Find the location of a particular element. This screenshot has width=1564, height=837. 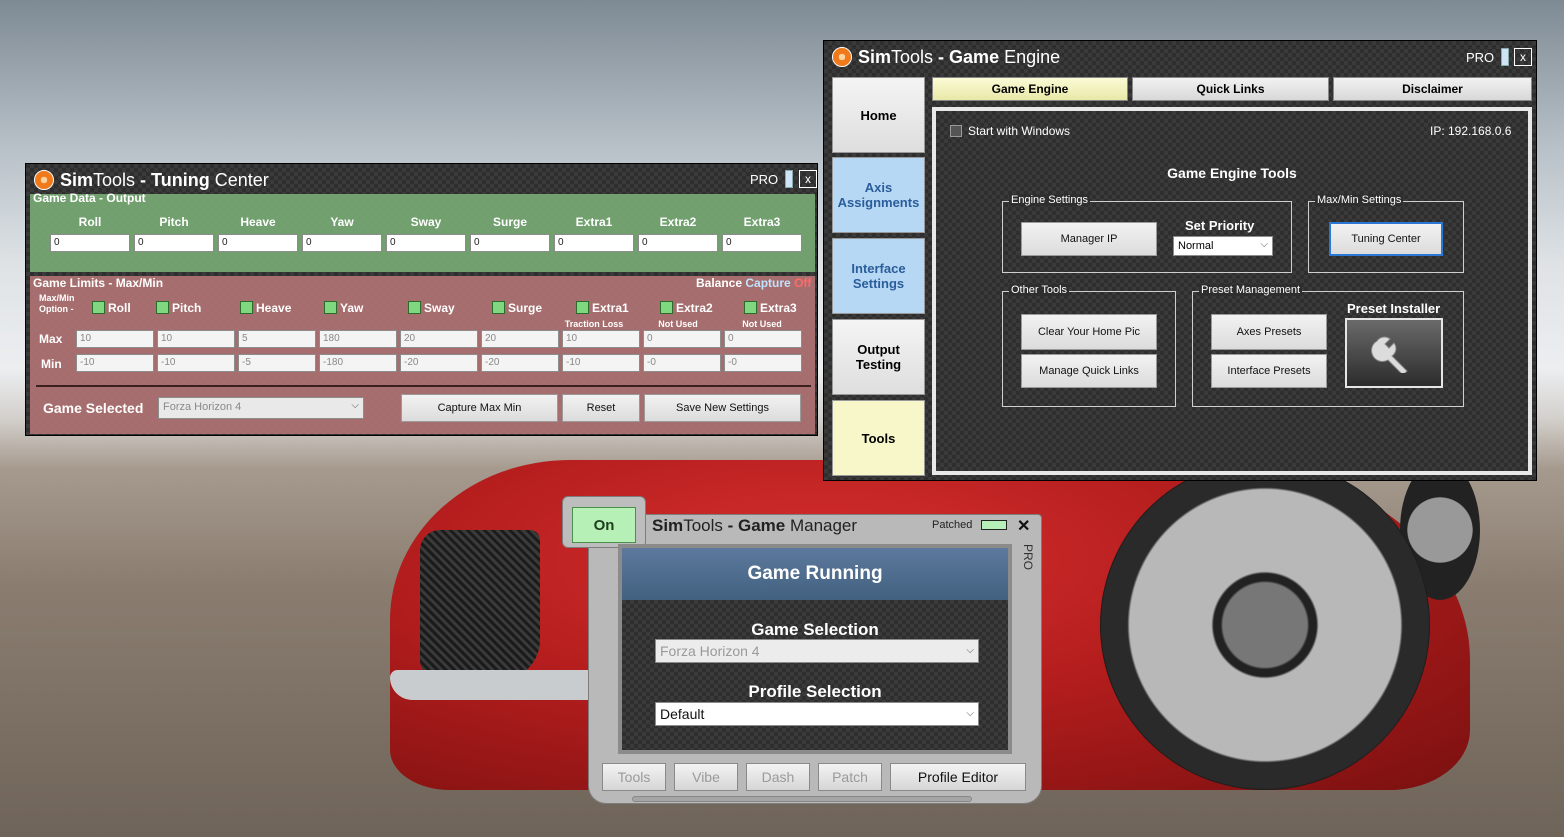

save-new-settings-button: Save New Settings is located at coordinates (722, 408).